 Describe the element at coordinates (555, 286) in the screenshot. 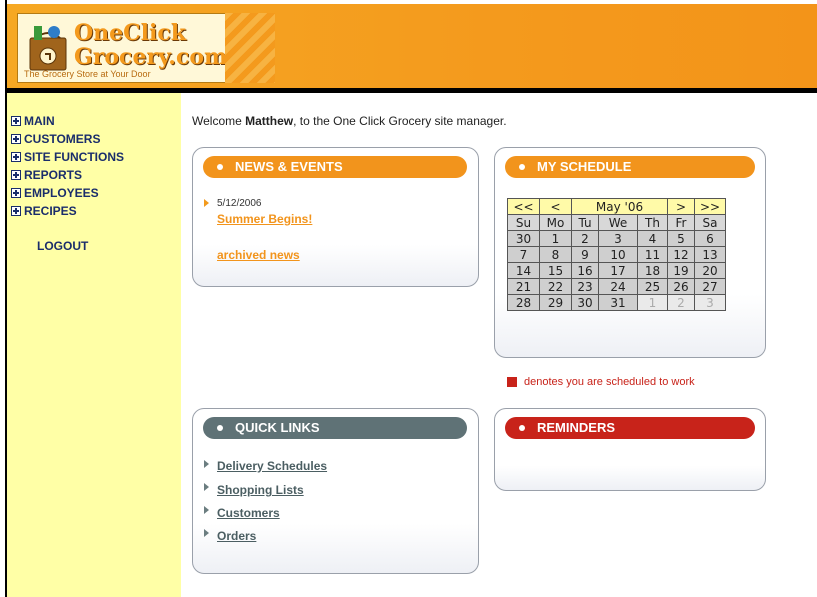

I see `calendar-day: 22` at that location.